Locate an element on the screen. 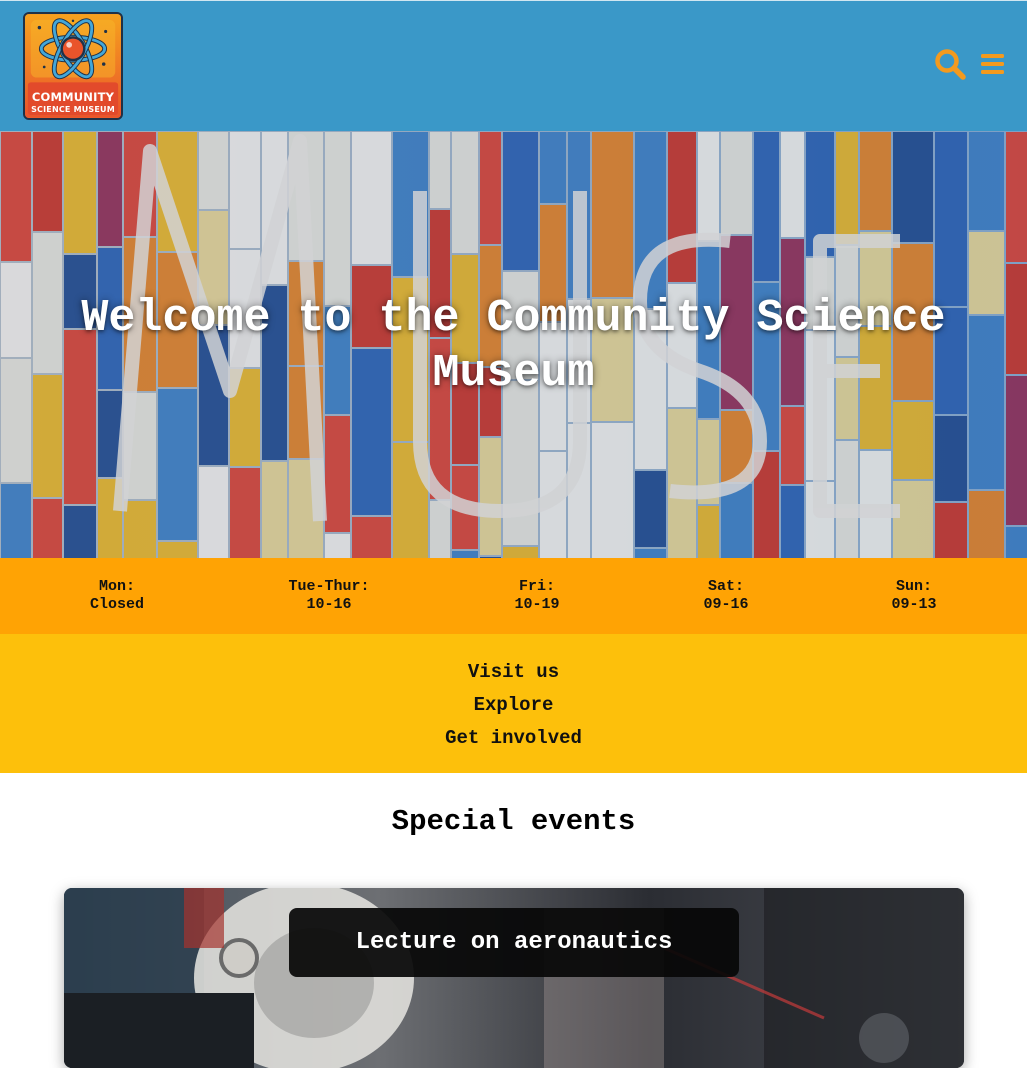  hours-sunday: Sun: 09-13 is located at coordinates (914, 596).